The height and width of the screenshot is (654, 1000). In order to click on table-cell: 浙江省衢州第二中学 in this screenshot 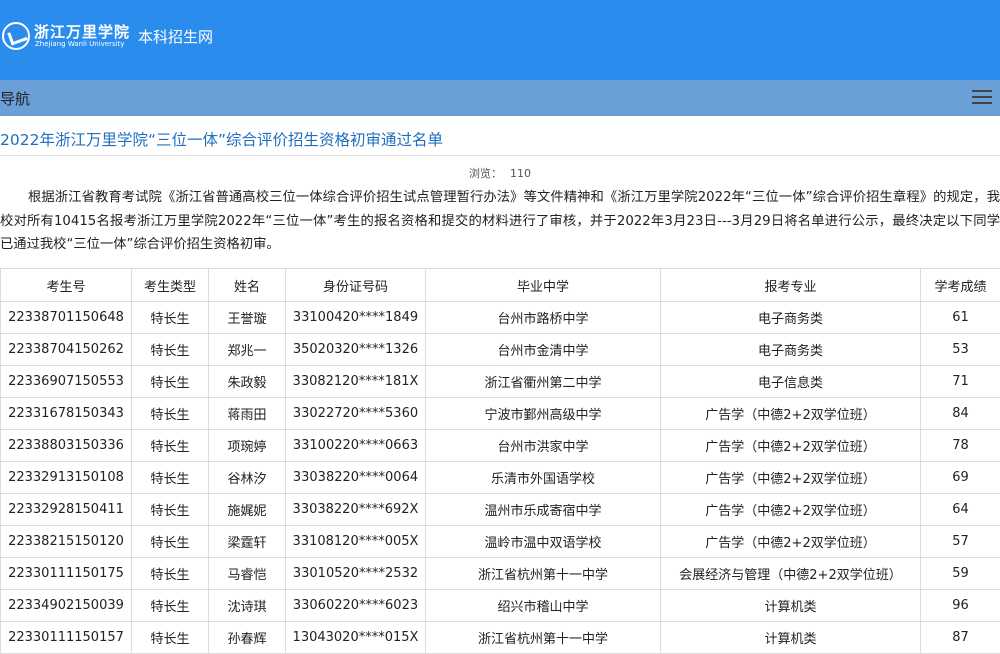, I will do `click(543, 382)`.